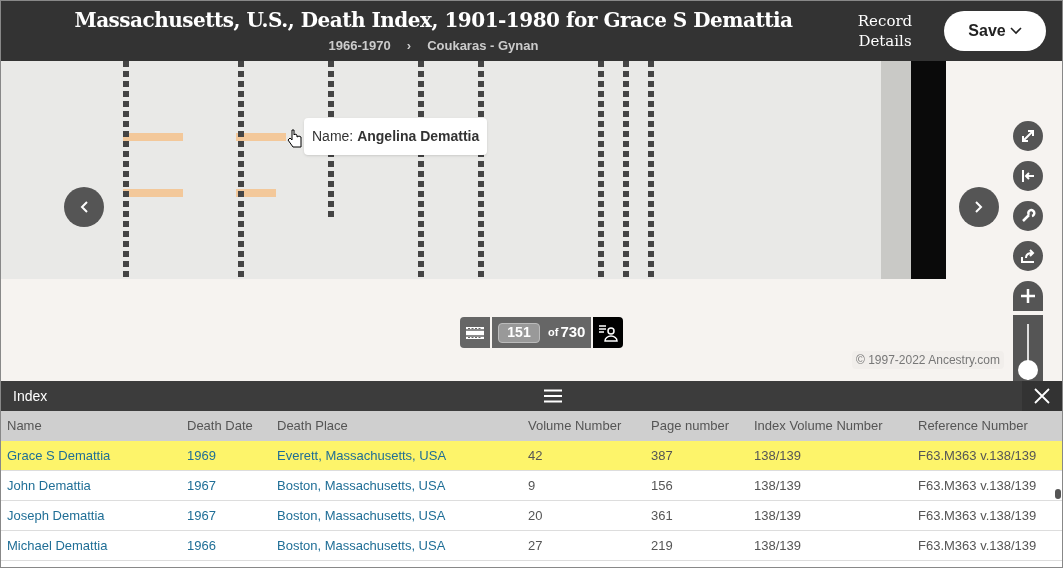  Describe the element at coordinates (91, 485) in the screenshot. I see `table-link: John Demattia` at that location.